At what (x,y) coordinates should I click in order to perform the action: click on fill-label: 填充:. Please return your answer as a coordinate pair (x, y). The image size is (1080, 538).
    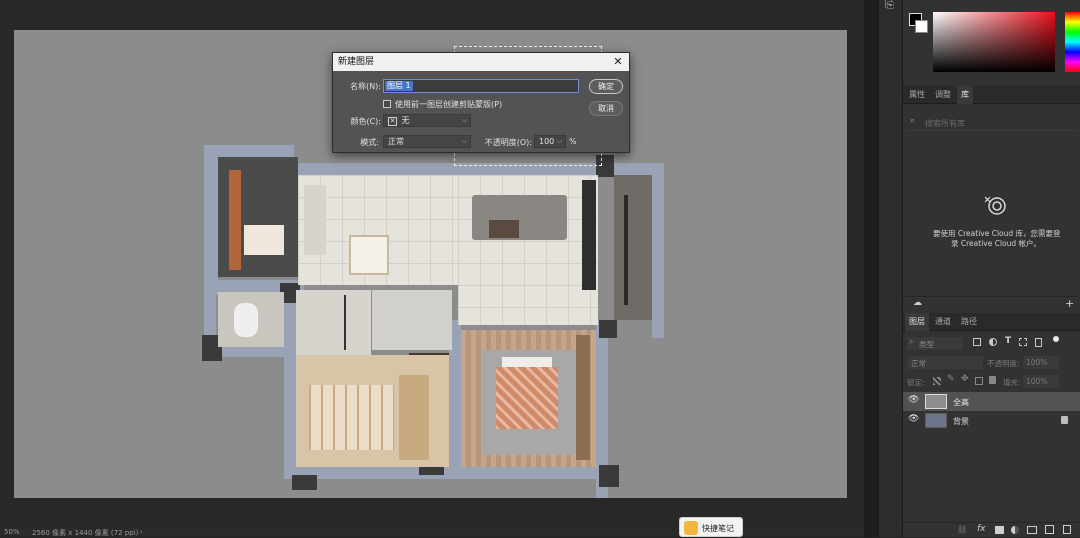
    Looking at the image, I should click on (1012, 382).